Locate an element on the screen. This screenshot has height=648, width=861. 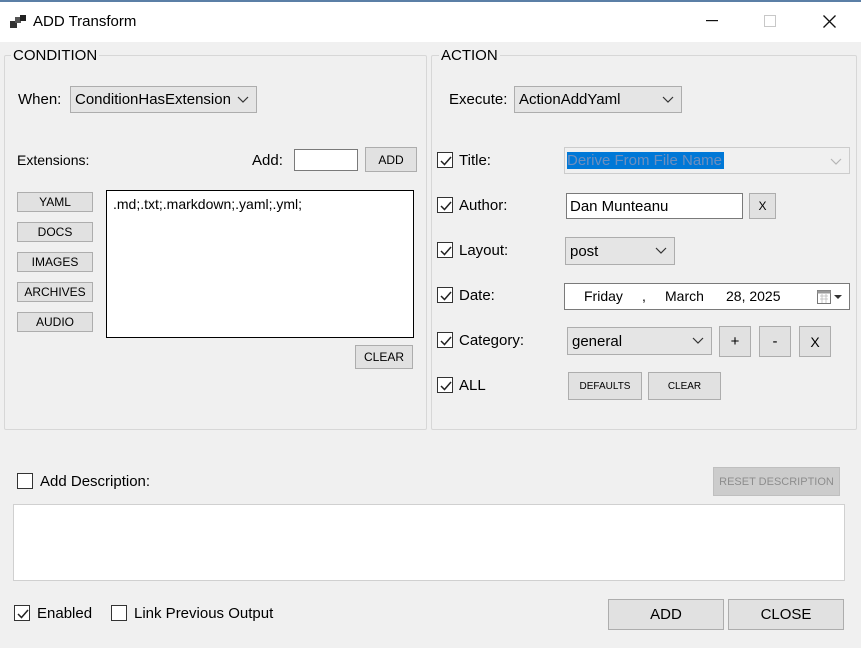
defaults-button: DEFAULTS is located at coordinates (605, 386).